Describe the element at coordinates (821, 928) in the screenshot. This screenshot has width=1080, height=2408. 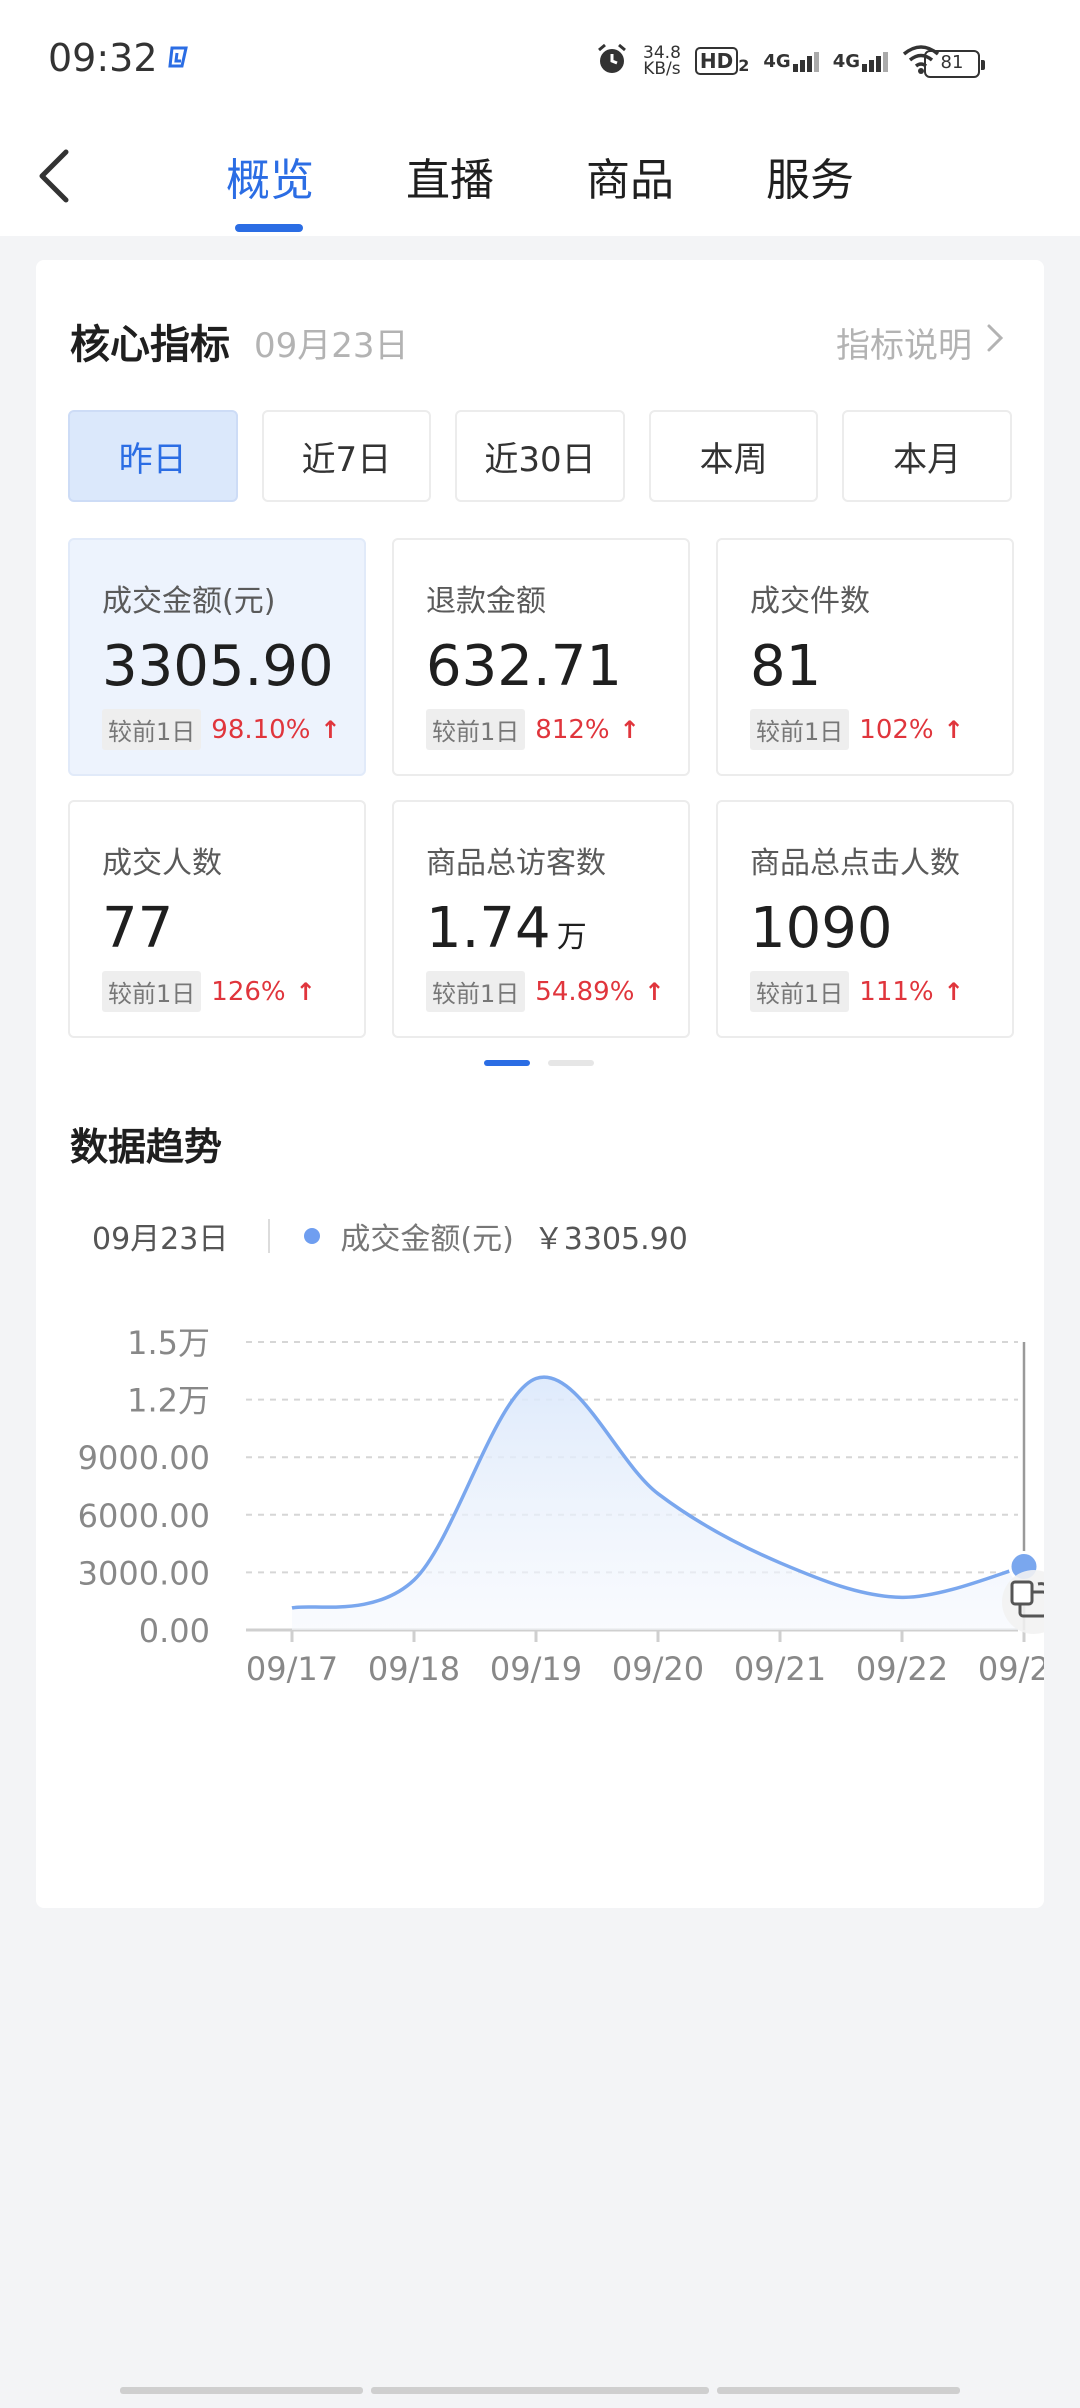
I see `metric-number: 1090` at that location.